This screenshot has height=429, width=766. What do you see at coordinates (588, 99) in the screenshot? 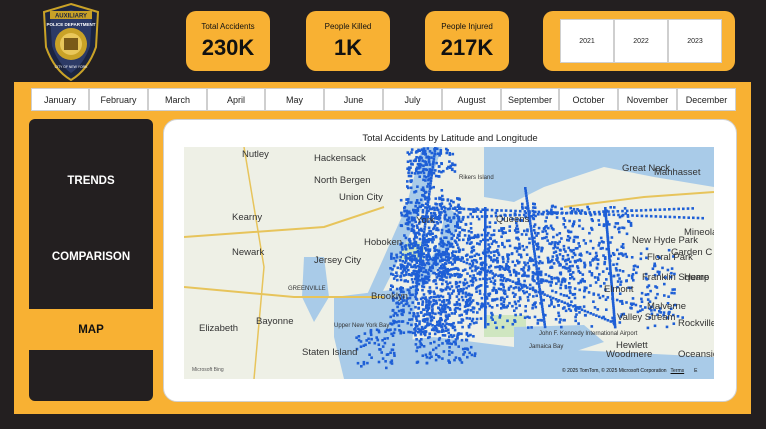
I see `month-button-october: October` at bounding box center [588, 99].